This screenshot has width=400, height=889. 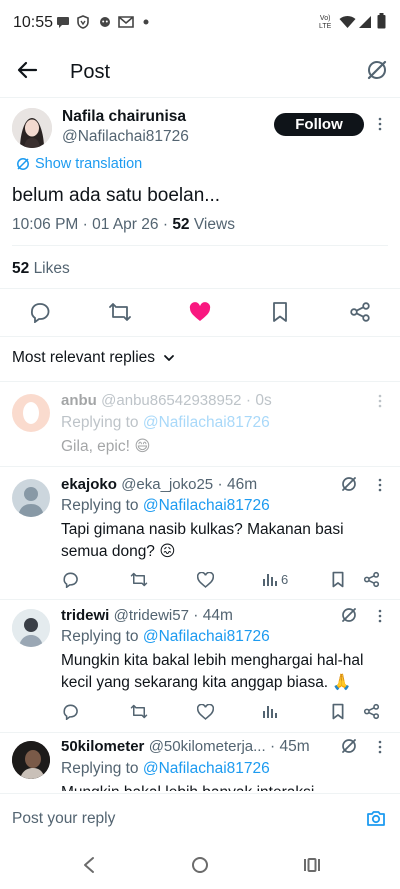 I want to click on show-translation-link: Show translation, so click(x=79, y=164).